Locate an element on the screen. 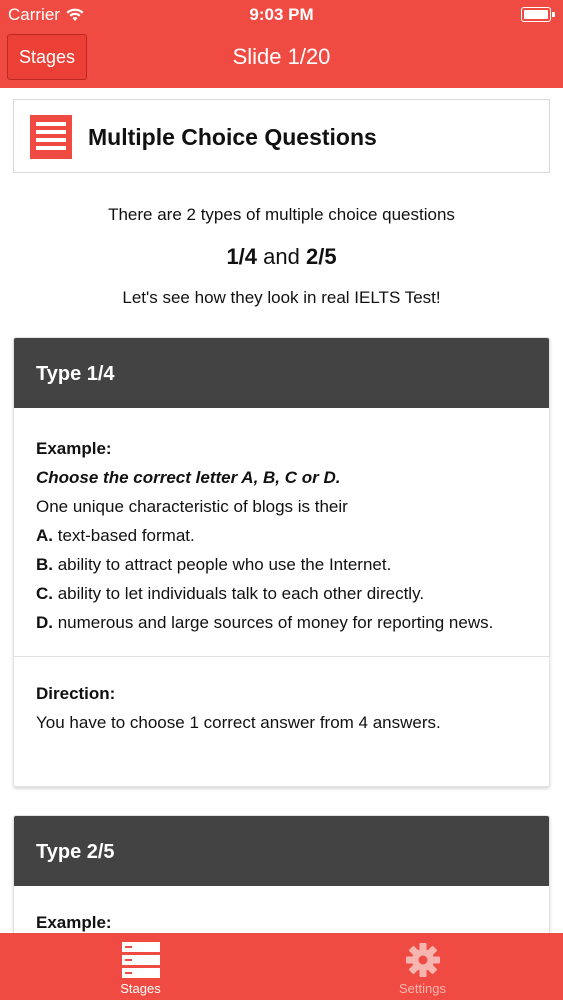 The height and width of the screenshot is (1000, 563). tab-bar: Stages Settings is located at coordinates (281, 966).